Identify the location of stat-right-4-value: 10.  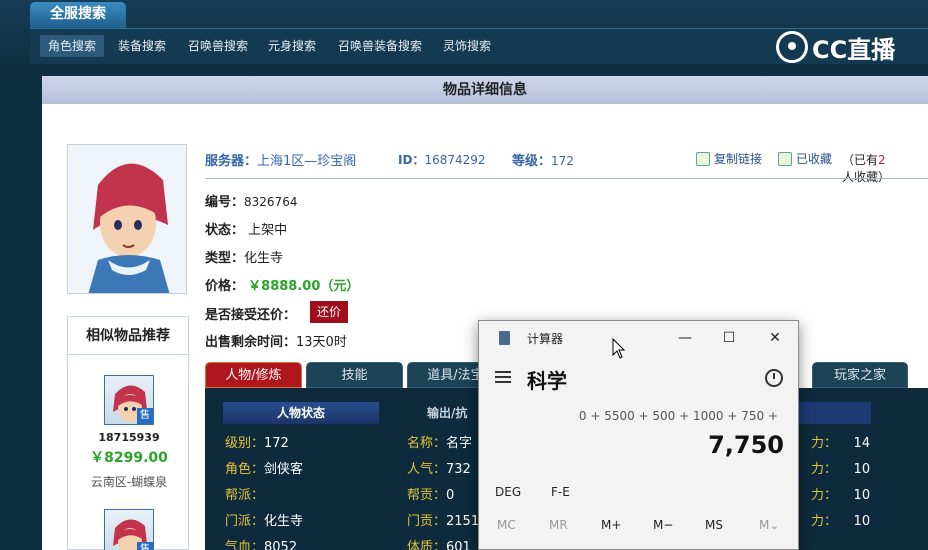
(862, 521).